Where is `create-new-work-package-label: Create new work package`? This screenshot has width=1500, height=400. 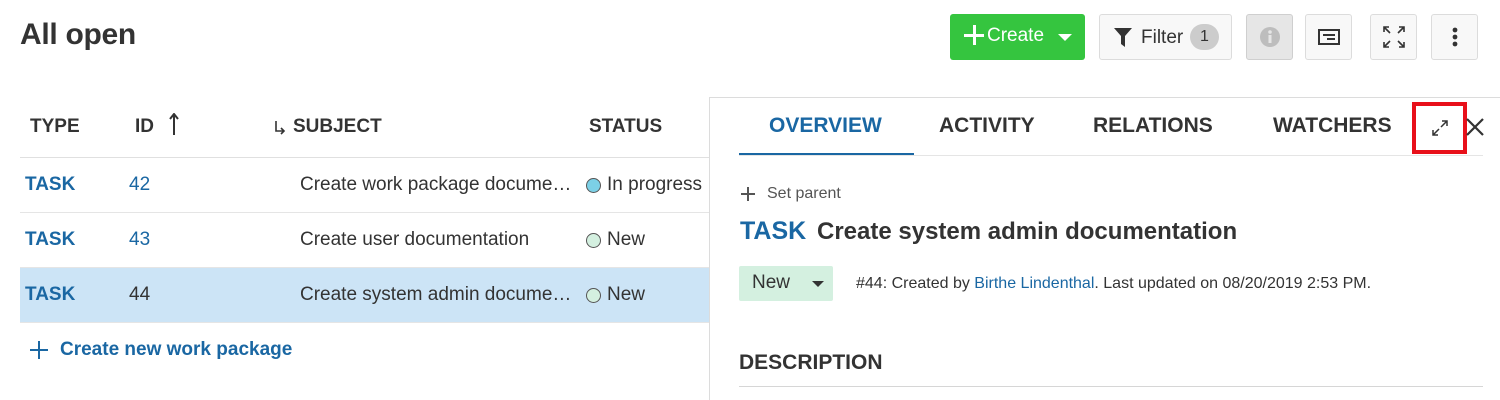 create-new-work-package-label: Create new work package is located at coordinates (176, 349).